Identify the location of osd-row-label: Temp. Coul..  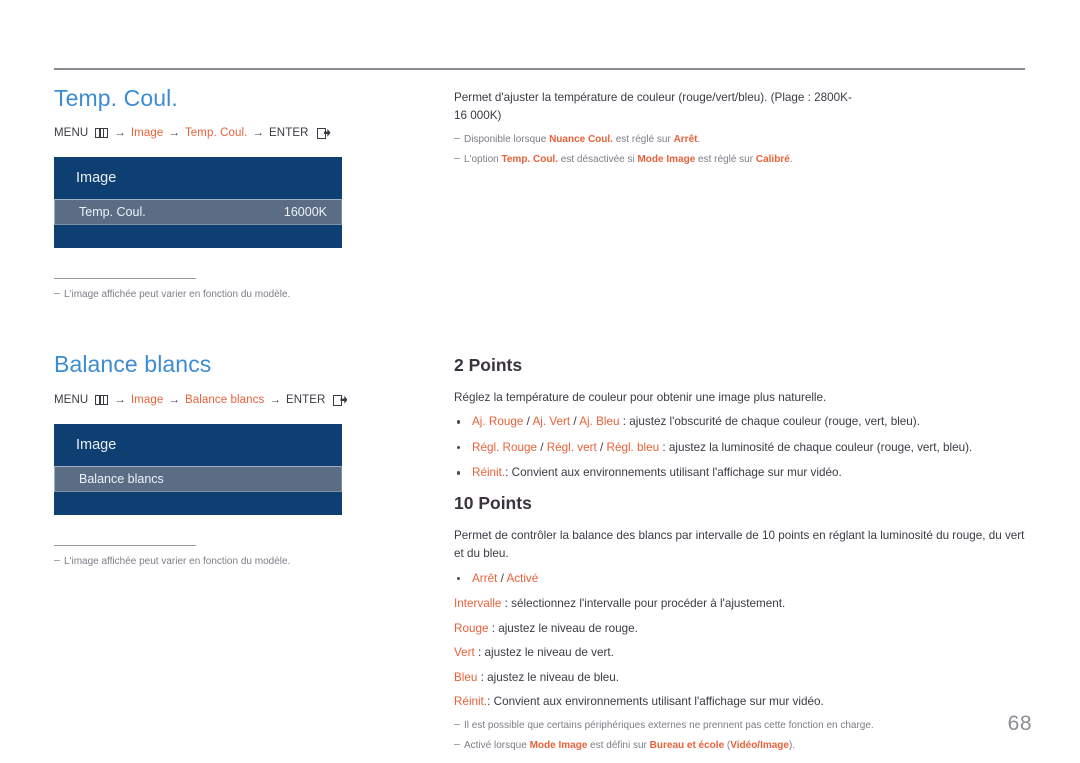
(112, 212).